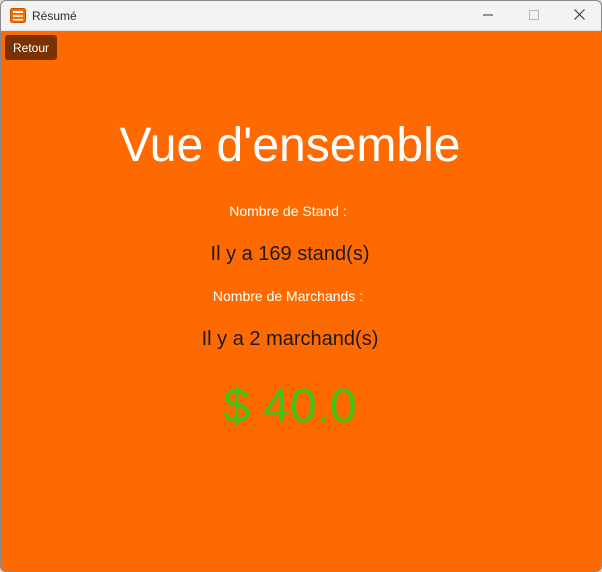  I want to click on stands-count-value: Il y a 169 stand(s), so click(290, 254).